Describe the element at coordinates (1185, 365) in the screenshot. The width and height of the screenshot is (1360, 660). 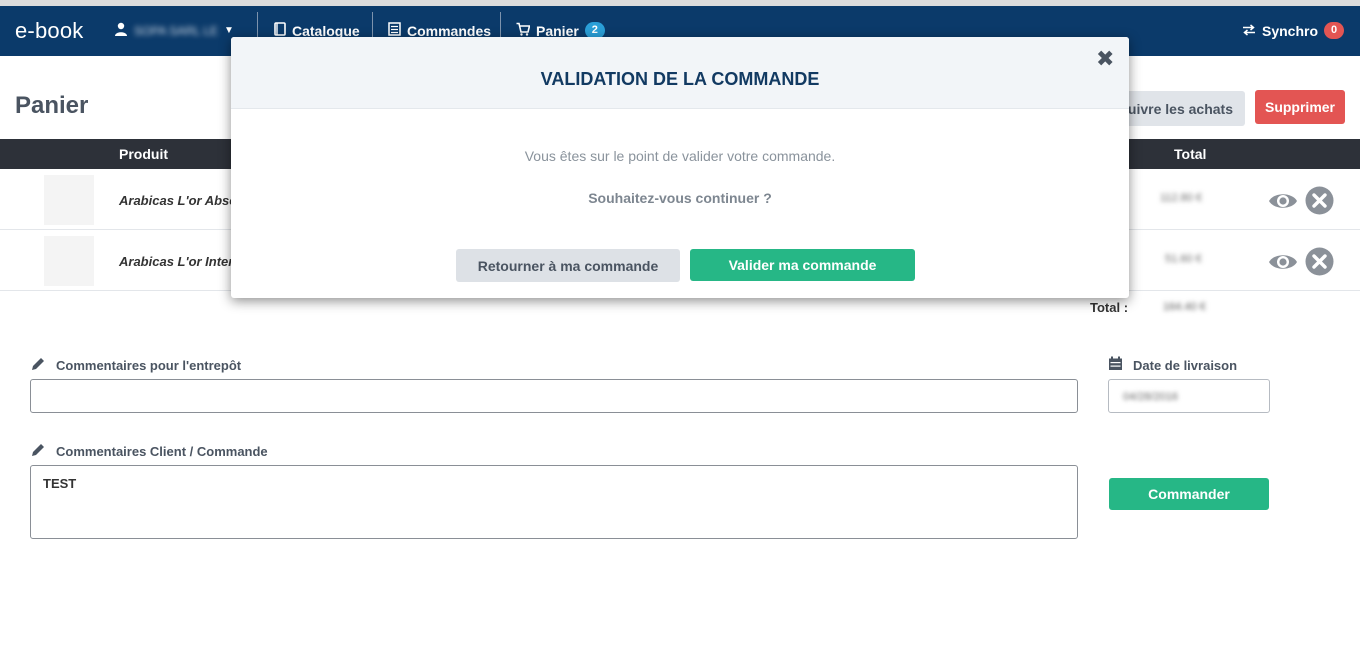
I see `delivery-date-label-text: Date de livraison` at that location.